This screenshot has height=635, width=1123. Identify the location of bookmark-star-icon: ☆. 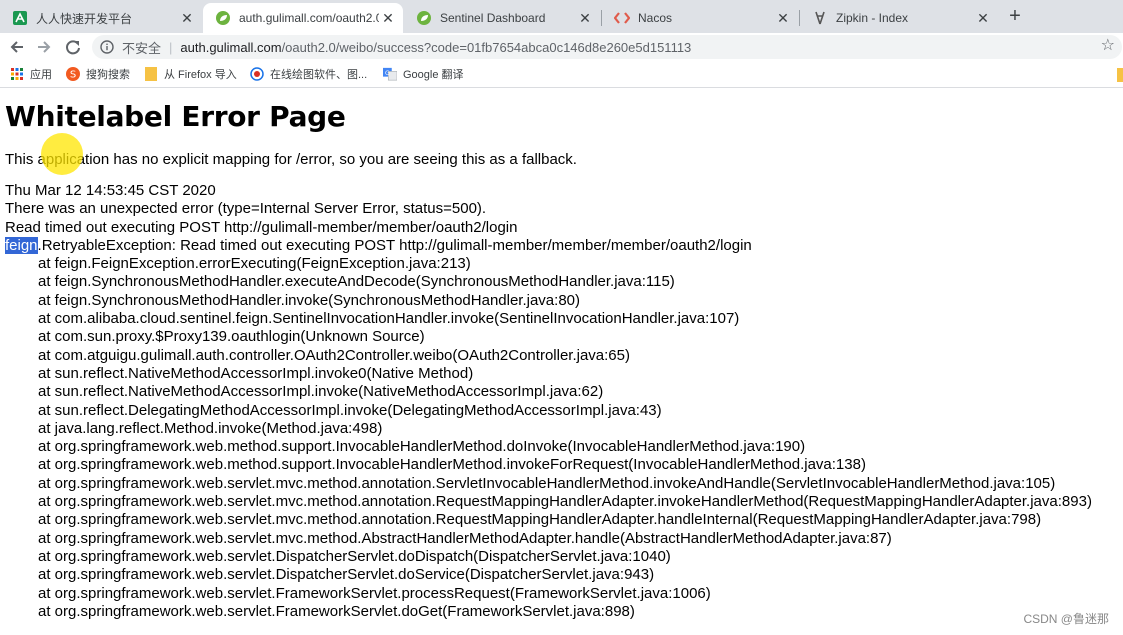
(1108, 45).